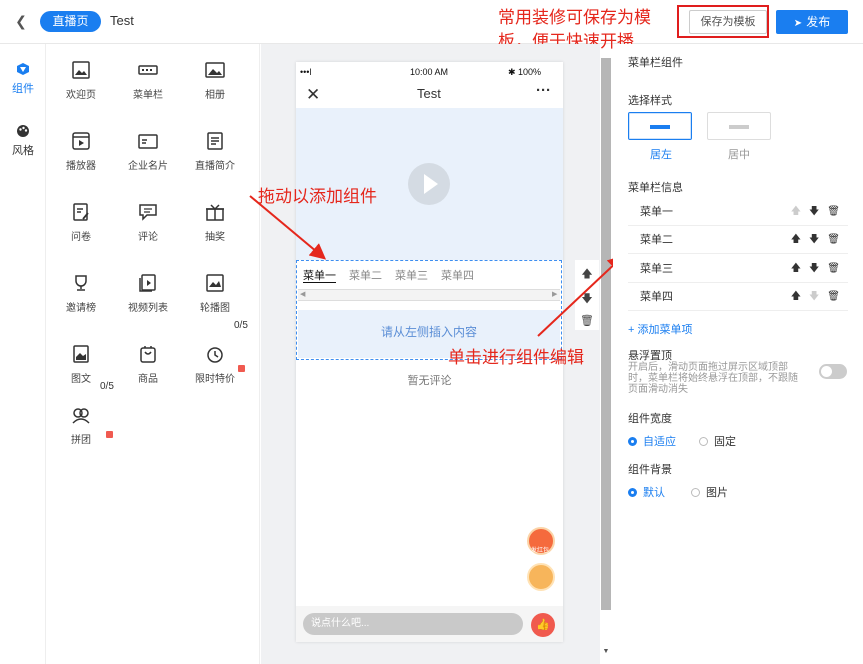 The height and width of the screenshot is (664, 863). Describe the element at coordinates (738, 297) in the screenshot. I see `menu-item-row: 菜单四 🡅 🡇 🗑` at that location.